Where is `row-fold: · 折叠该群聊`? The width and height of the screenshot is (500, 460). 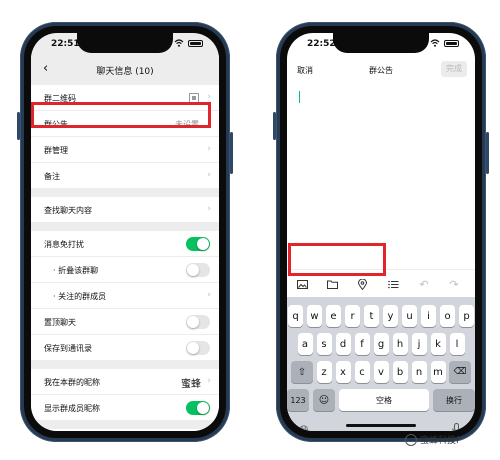
row-fold: · 折叠该群聊 is located at coordinates (125, 270).